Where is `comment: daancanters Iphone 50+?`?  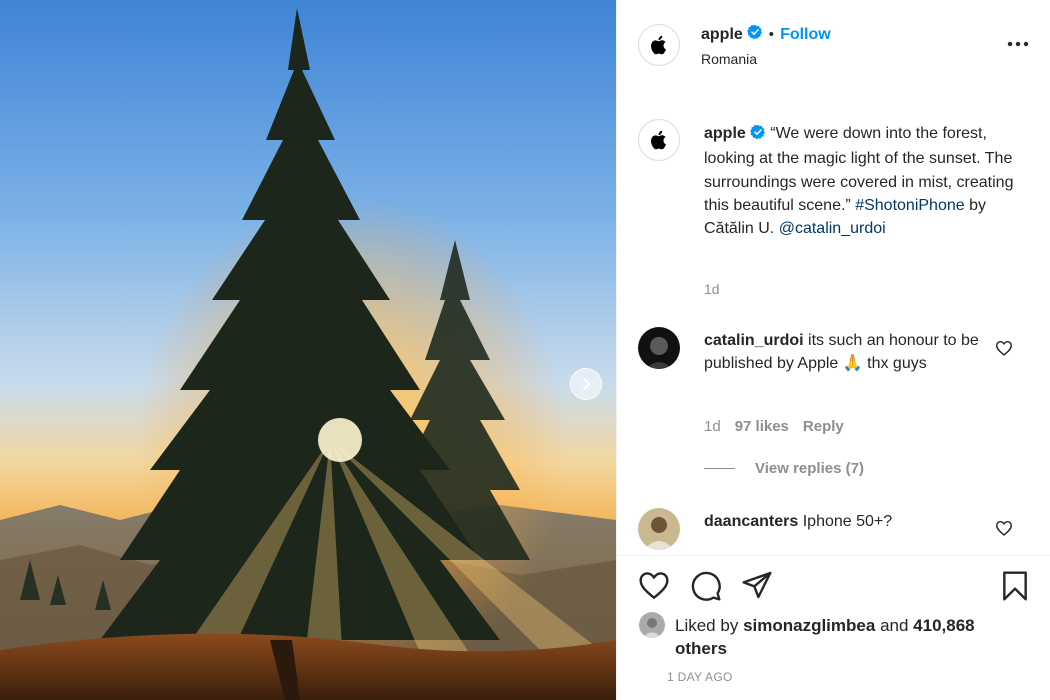
comment: daancanters Iphone 50+? is located at coordinates (846, 521).